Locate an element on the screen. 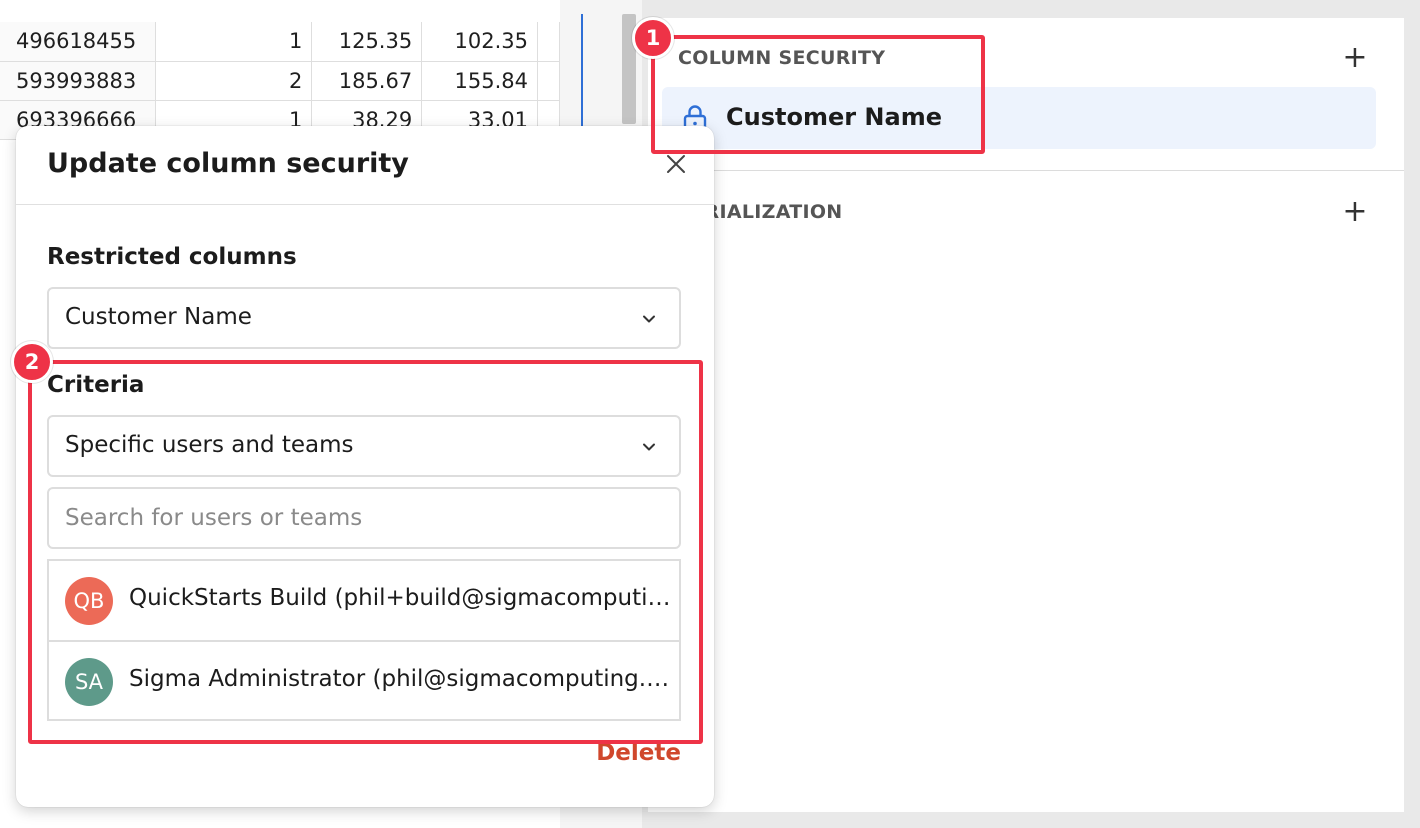  restricted-columns-label: Restricted columns is located at coordinates (172, 257).